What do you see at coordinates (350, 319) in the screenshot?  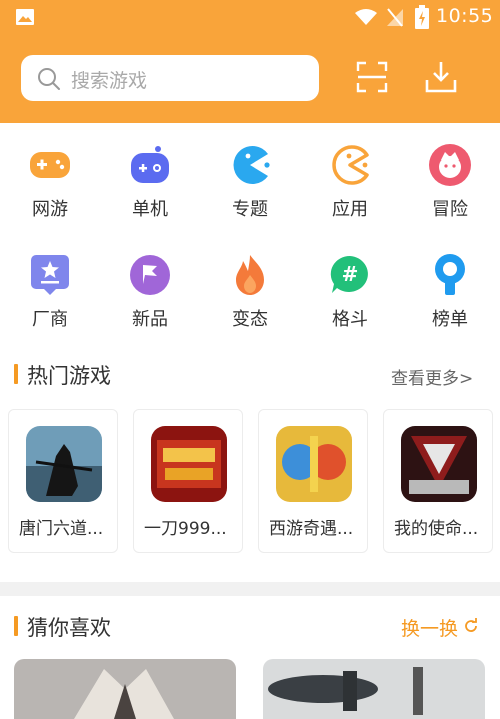 I see `category-label: 格斗` at bounding box center [350, 319].